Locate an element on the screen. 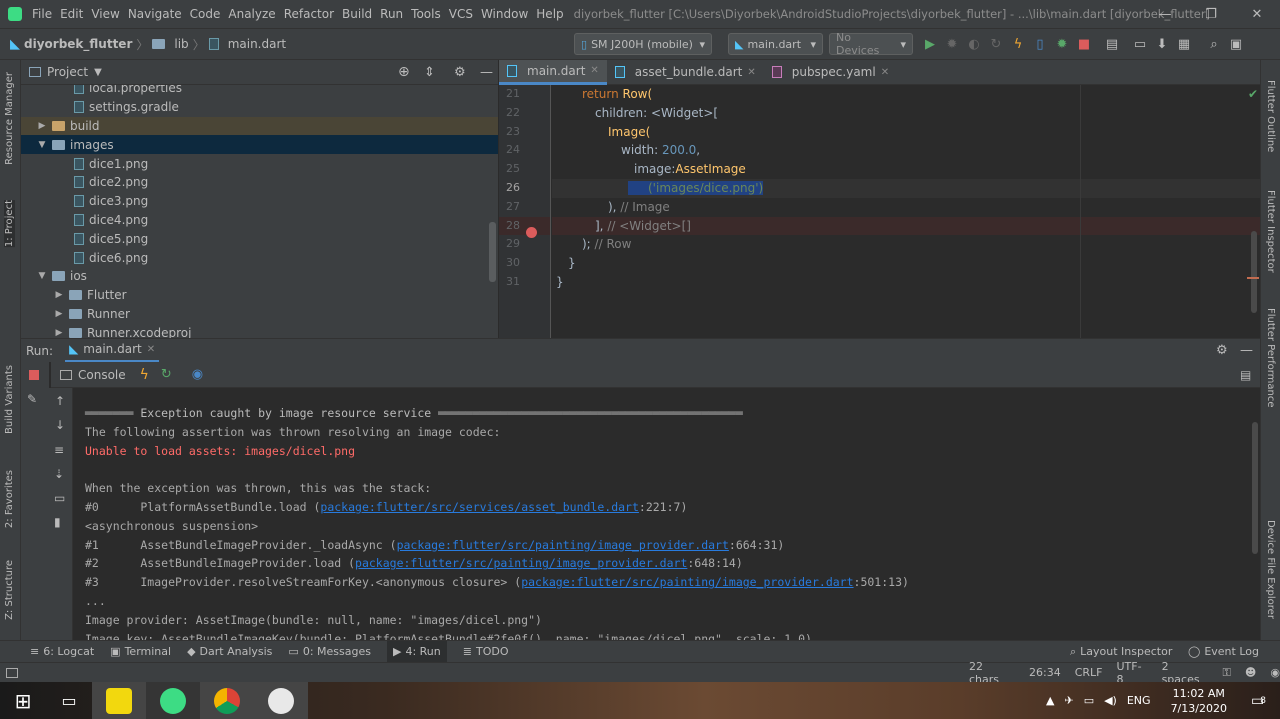 The height and width of the screenshot is (719, 1280). project-scrollbar is located at coordinates (492, 252).